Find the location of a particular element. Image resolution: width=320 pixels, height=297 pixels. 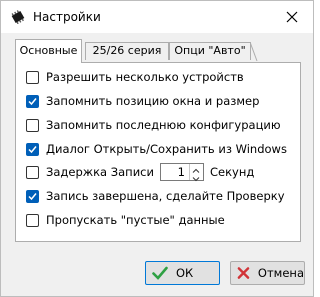

cross-icon is located at coordinates (243, 273).